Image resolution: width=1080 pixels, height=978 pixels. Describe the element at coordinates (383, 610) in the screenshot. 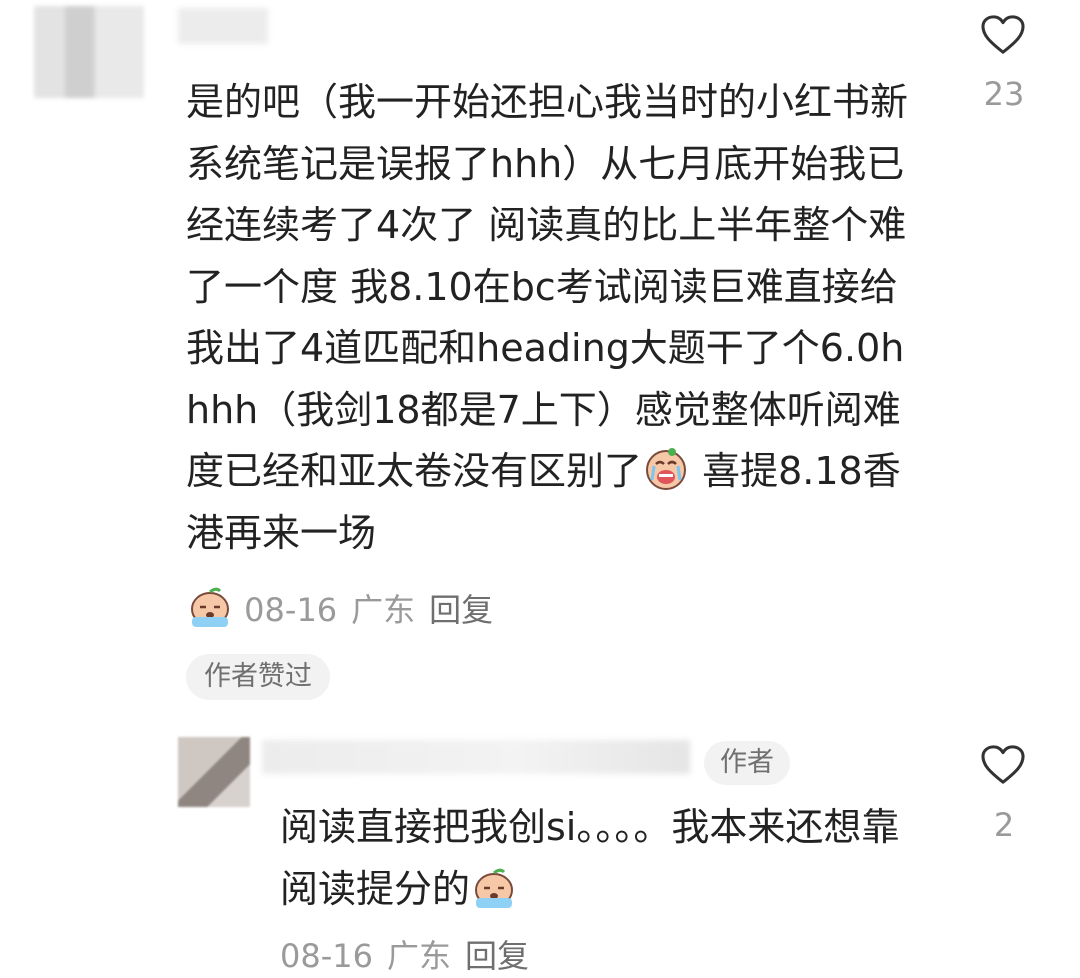

I see `comment-location: 广东` at that location.